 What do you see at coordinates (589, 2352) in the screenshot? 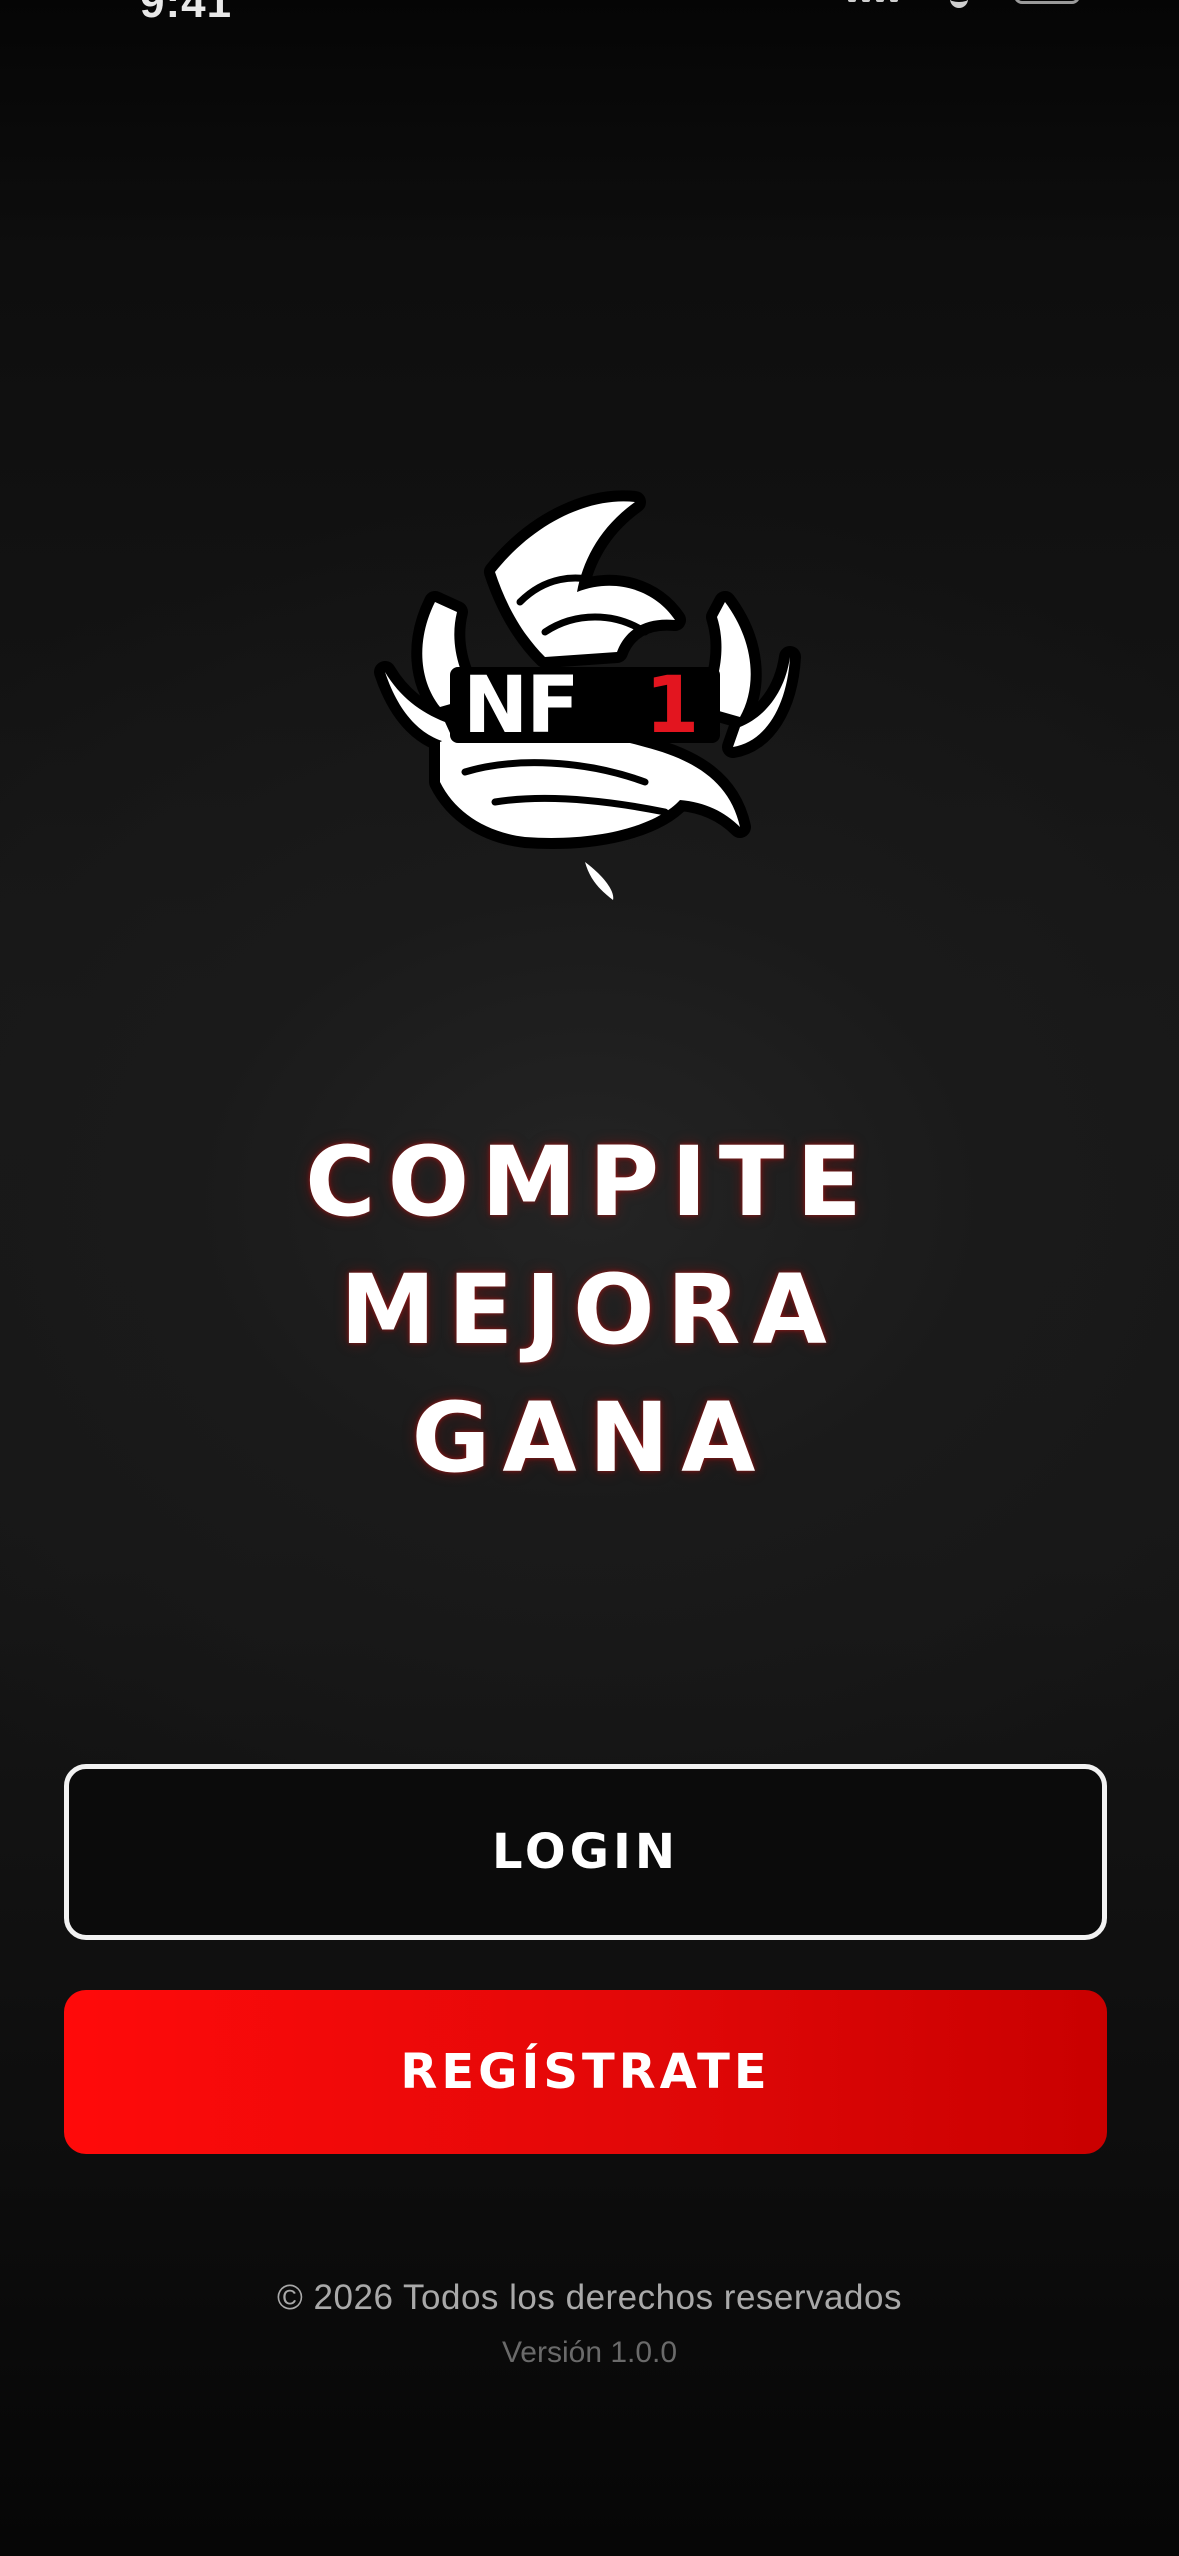
I see `app-version: Versión 1.0.0` at bounding box center [589, 2352].